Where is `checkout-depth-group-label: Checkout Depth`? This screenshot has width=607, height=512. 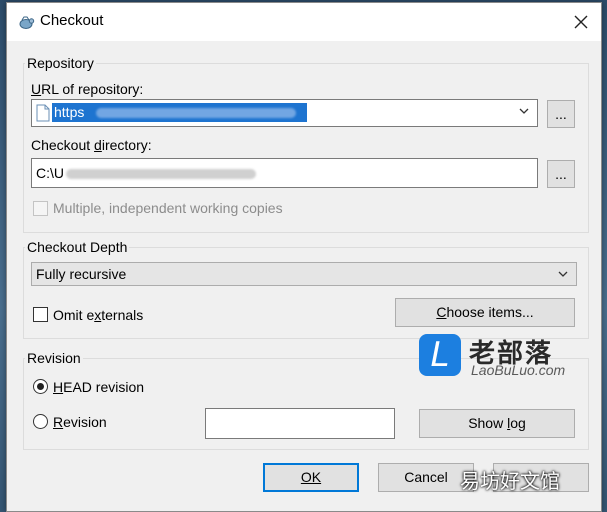 checkout-depth-group-label: Checkout Depth is located at coordinates (77, 247).